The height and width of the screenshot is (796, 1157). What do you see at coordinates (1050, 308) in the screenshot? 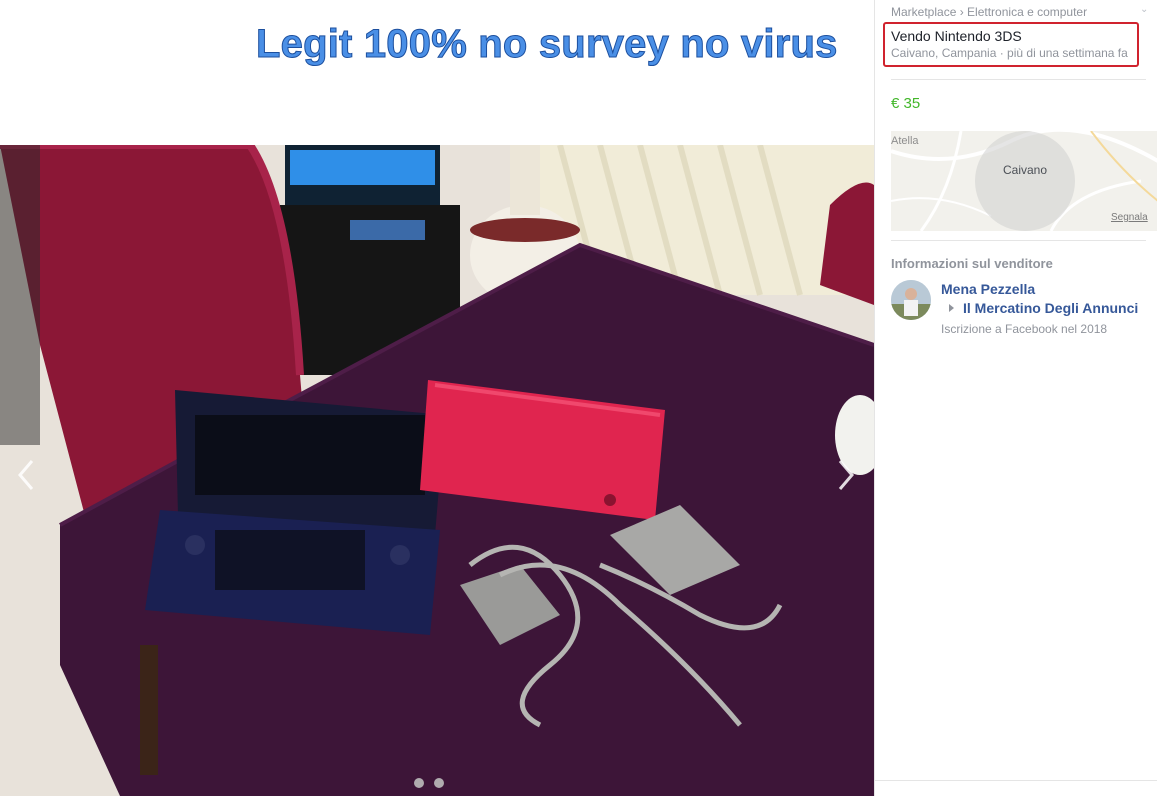
I see `seller-group-link: Il Mercatino Degli Annunci` at bounding box center [1050, 308].